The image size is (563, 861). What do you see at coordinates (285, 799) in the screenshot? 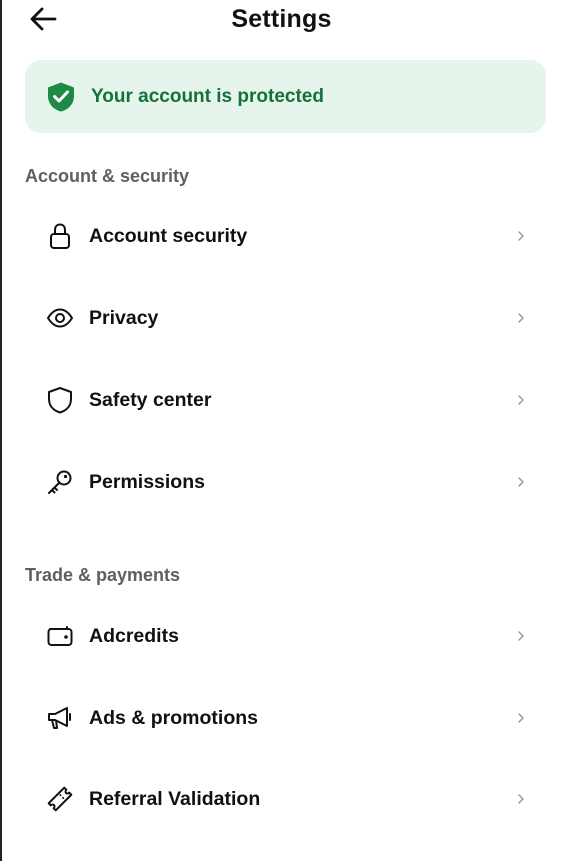
I see `settings-item-referral-validation: Referral Validation` at bounding box center [285, 799].